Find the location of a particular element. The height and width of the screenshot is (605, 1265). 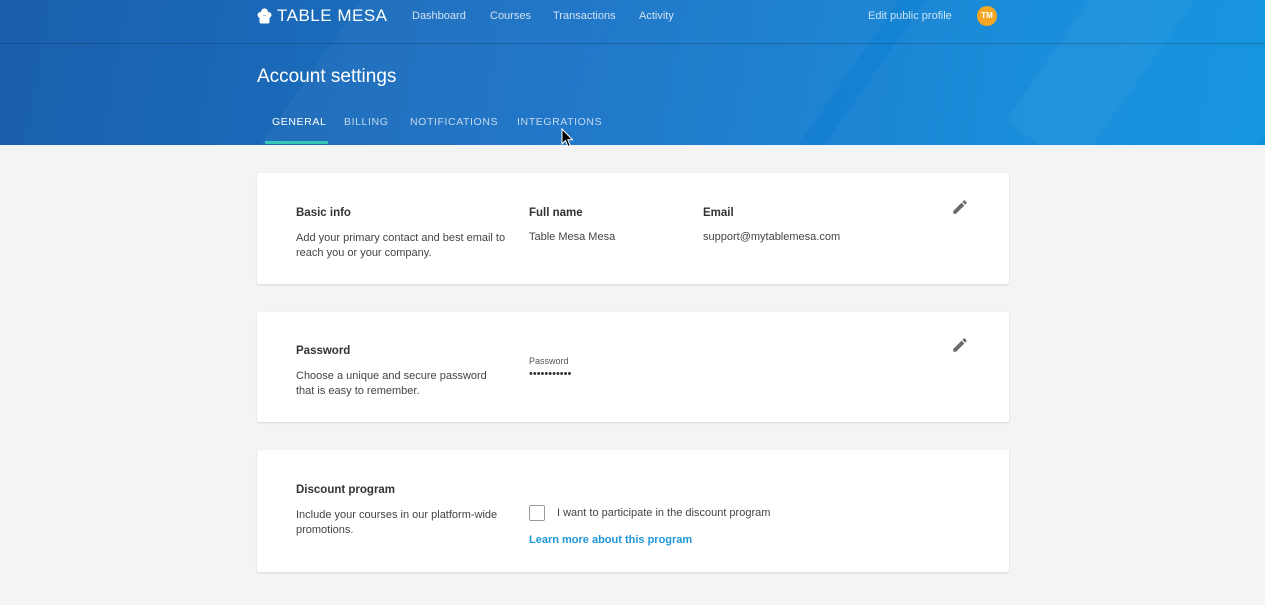

avatar: TM is located at coordinates (987, 16).